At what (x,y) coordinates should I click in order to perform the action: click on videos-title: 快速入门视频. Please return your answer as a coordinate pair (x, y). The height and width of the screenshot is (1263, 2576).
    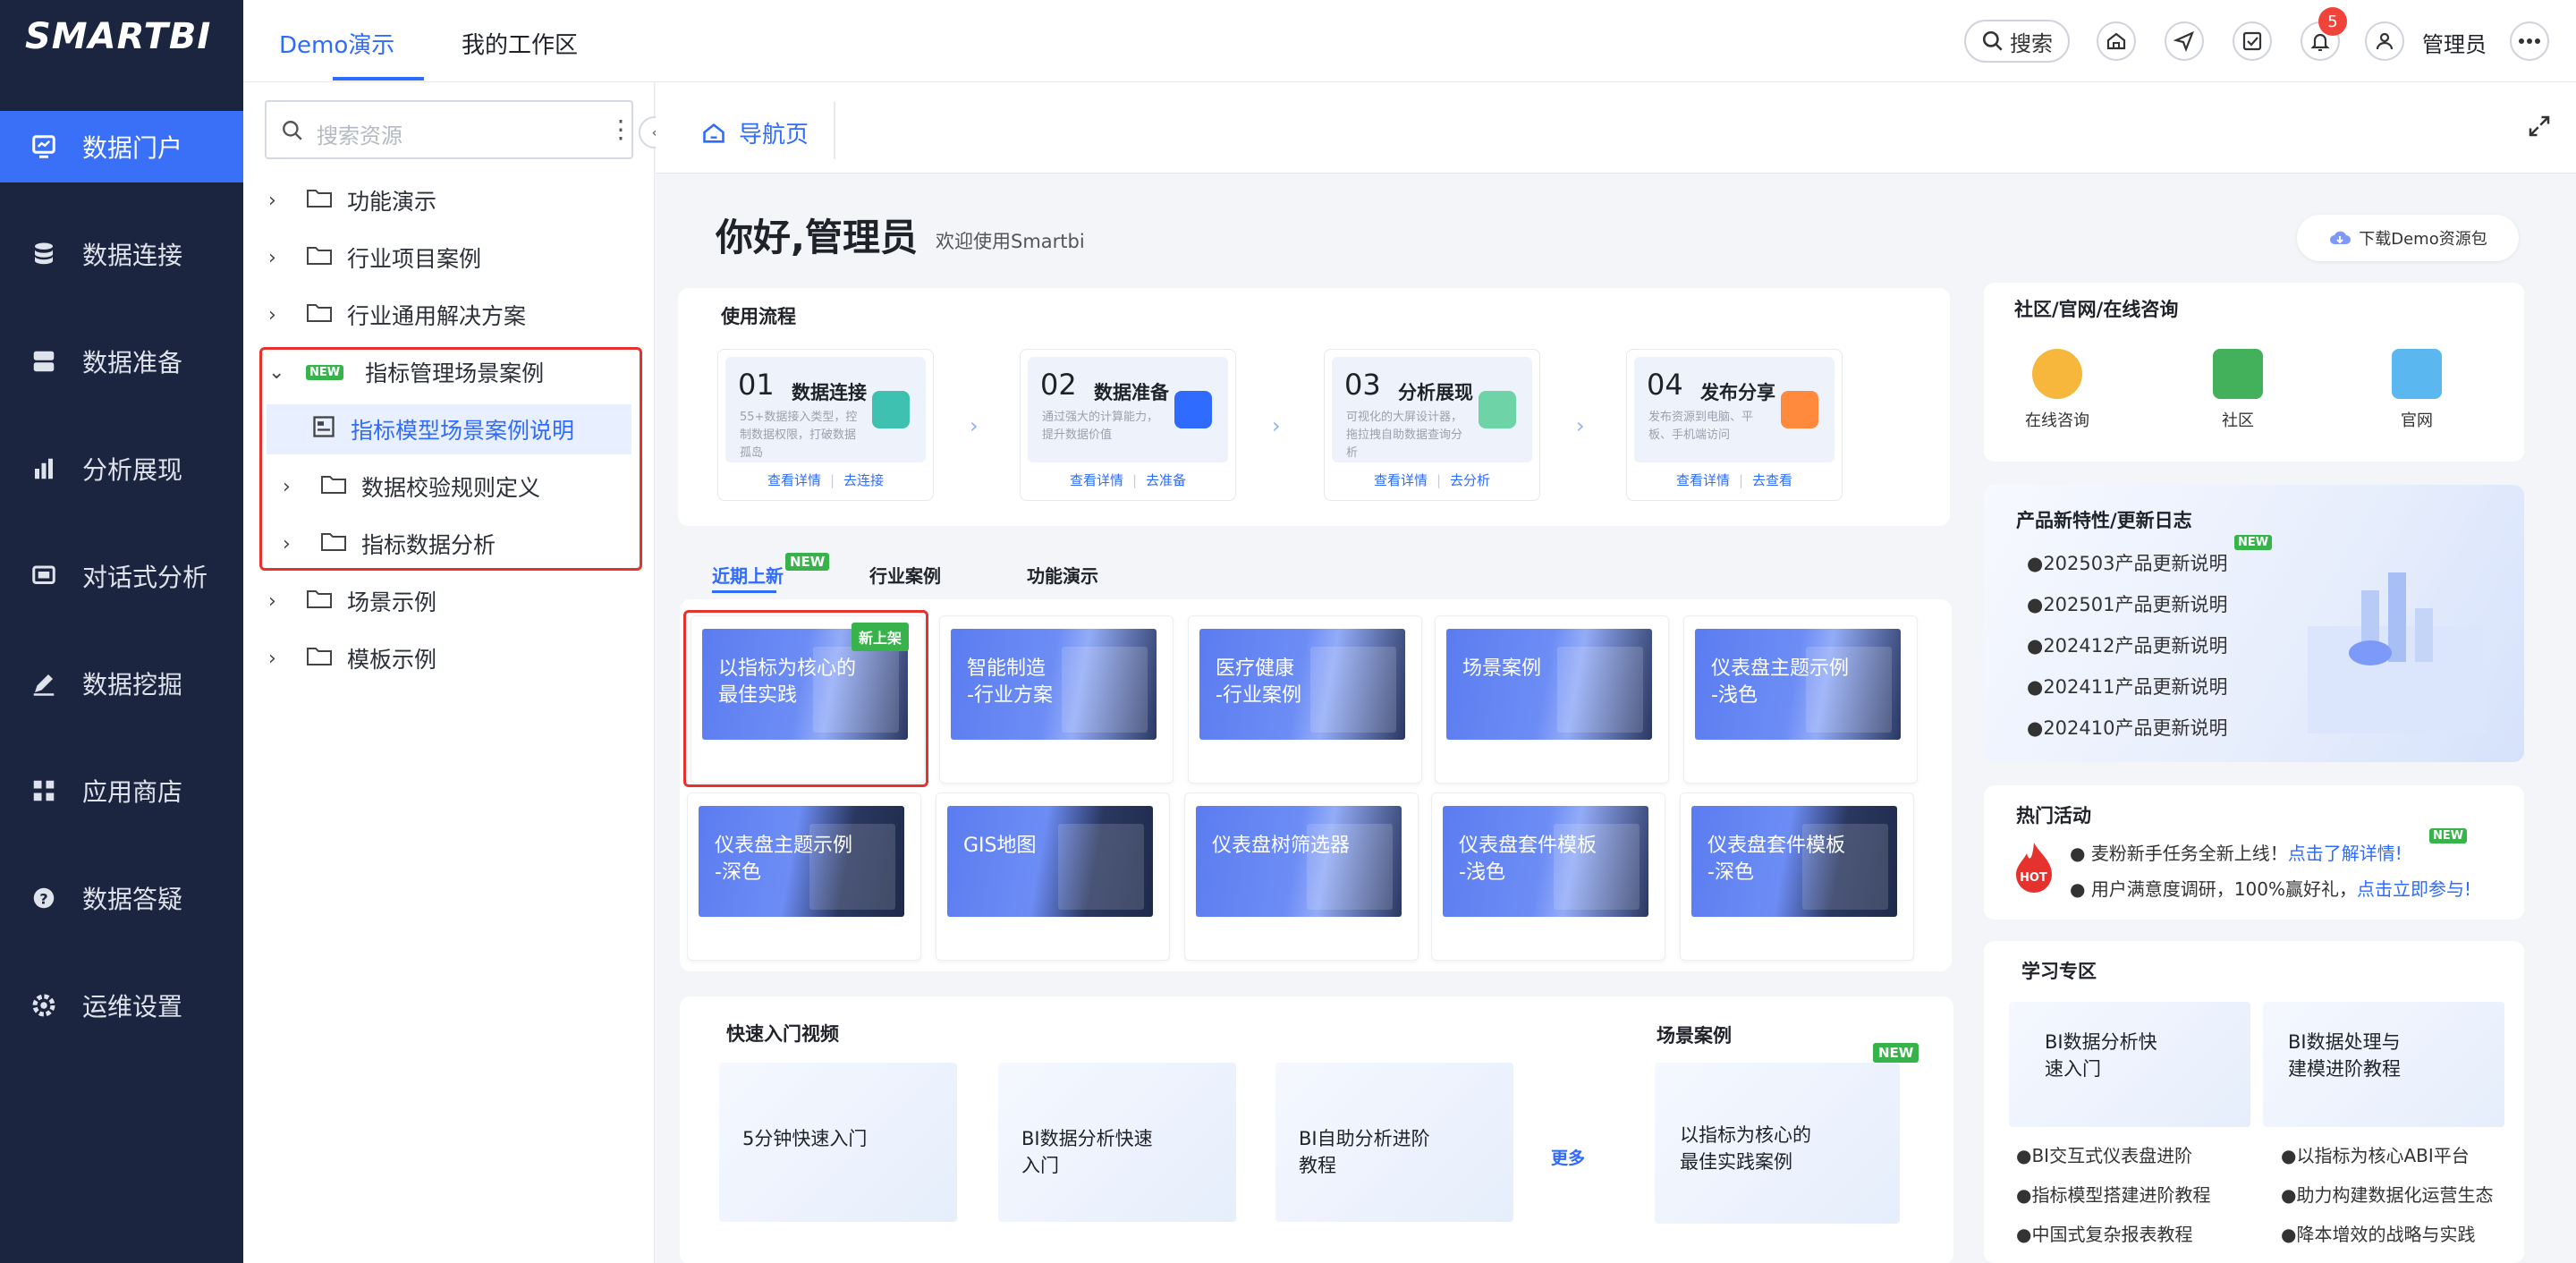
    Looking at the image, I should click on (782, 1034).